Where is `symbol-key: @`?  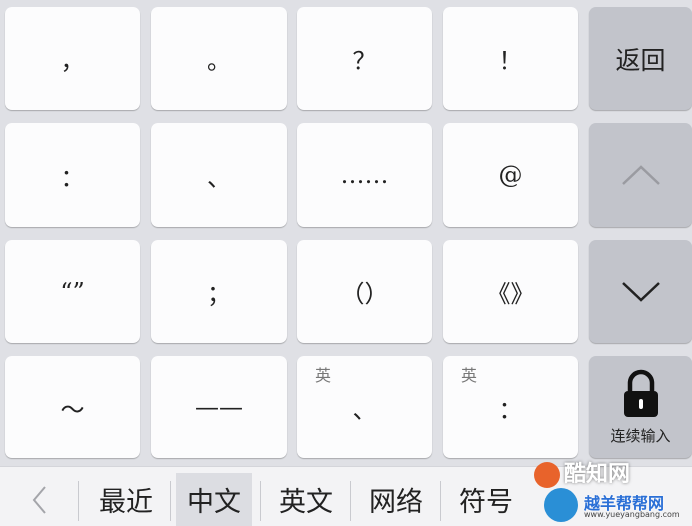 symbol-key: @ is located at coordinates (510, 175).